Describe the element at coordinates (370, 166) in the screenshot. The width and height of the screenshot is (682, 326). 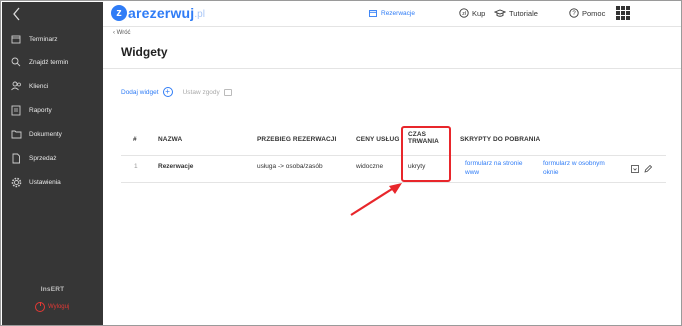
I see `row-prices: widoczne` at that location.